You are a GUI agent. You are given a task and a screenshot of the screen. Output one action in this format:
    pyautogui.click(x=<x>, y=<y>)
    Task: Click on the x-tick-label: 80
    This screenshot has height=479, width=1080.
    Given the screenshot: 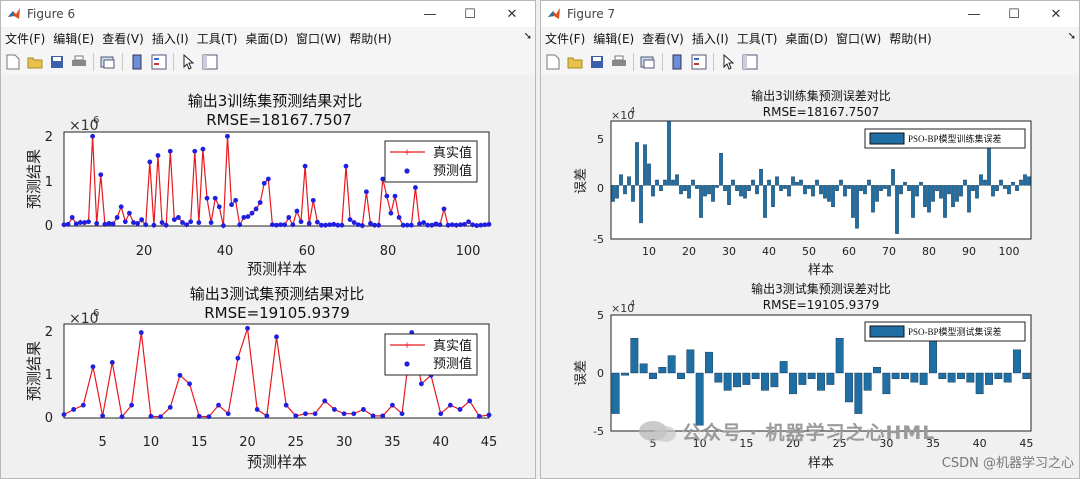 What is the action you would take?
    pyautogui.click(x=929, y=251)
    